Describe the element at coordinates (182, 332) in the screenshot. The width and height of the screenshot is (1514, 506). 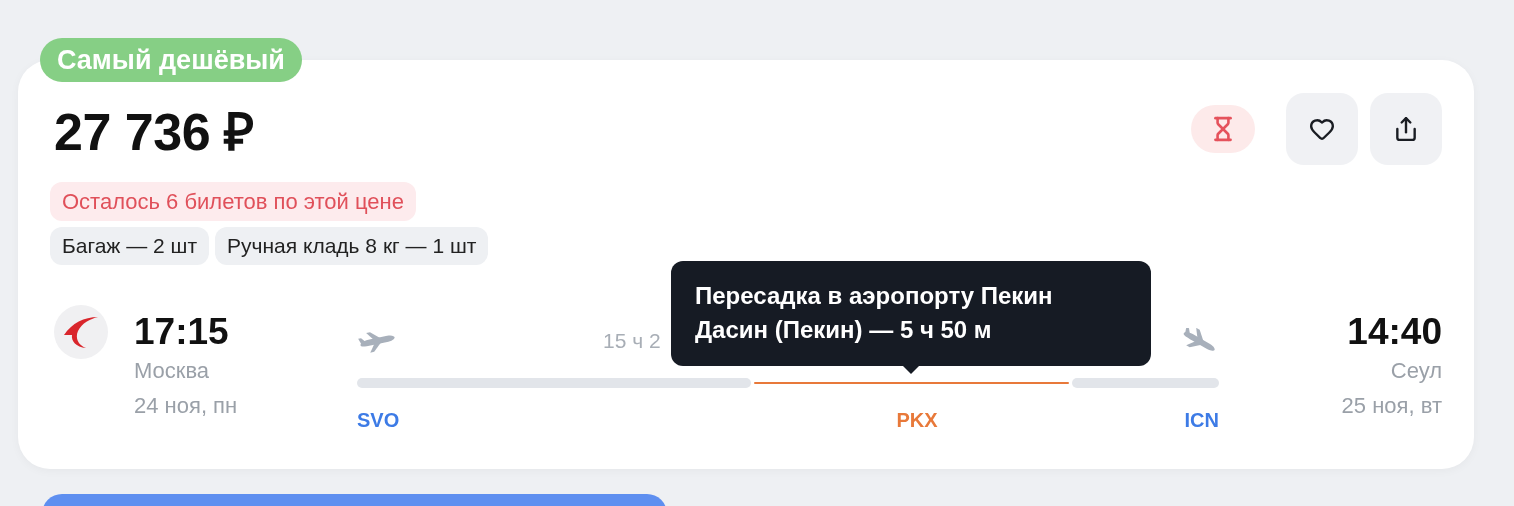
I see `departure-time: 17:15` at that location.